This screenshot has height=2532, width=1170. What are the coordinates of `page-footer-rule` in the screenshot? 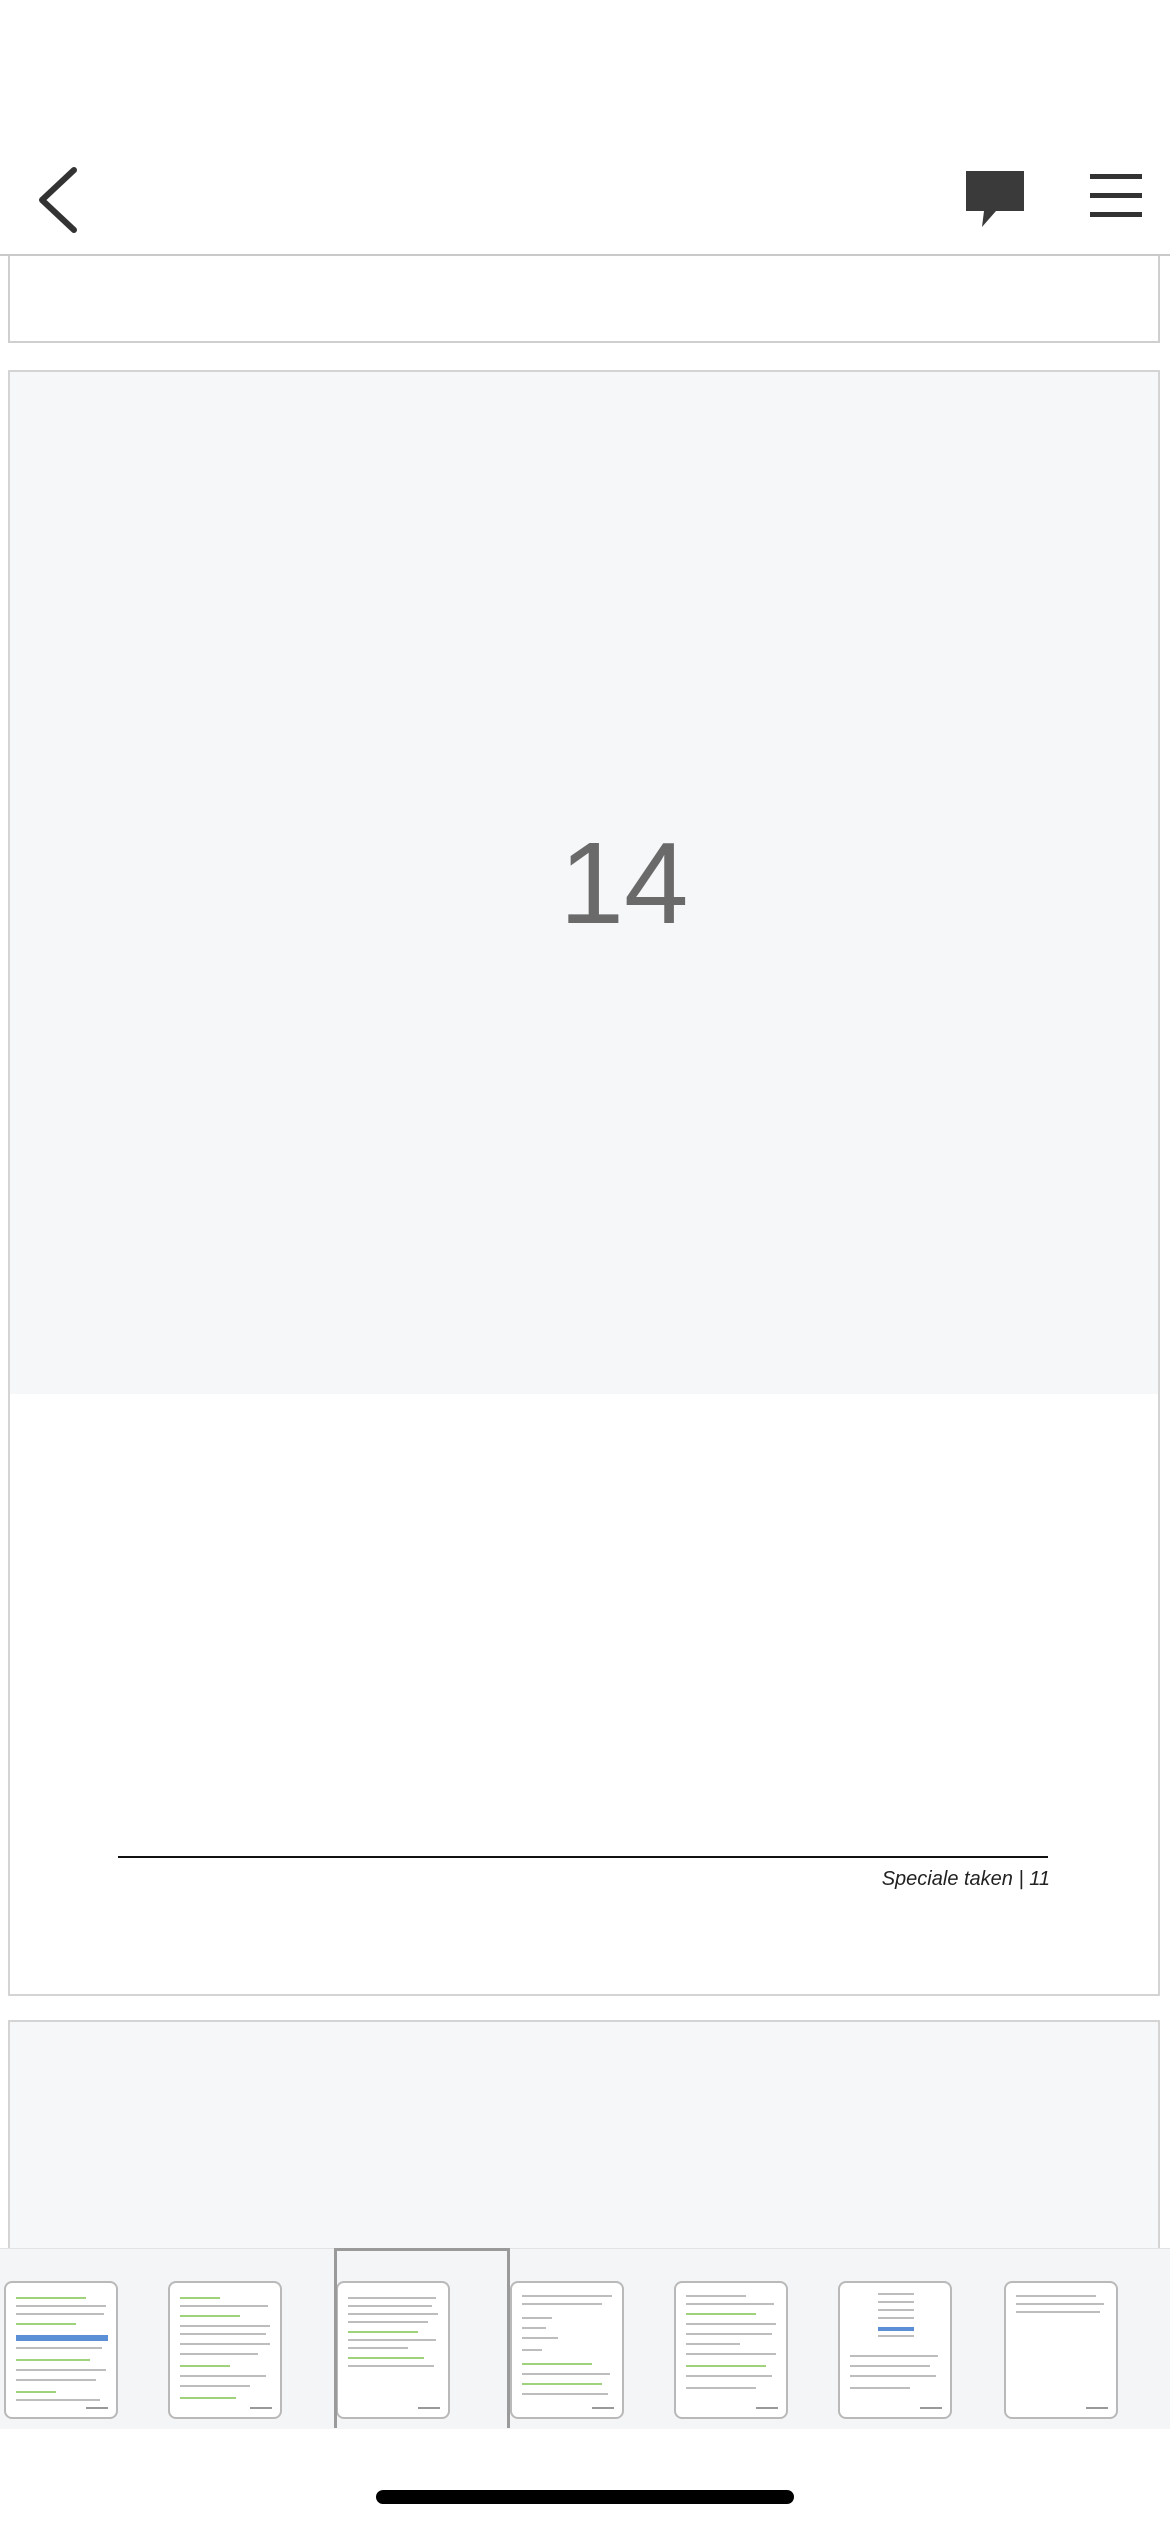 It's located at (583, 1857).